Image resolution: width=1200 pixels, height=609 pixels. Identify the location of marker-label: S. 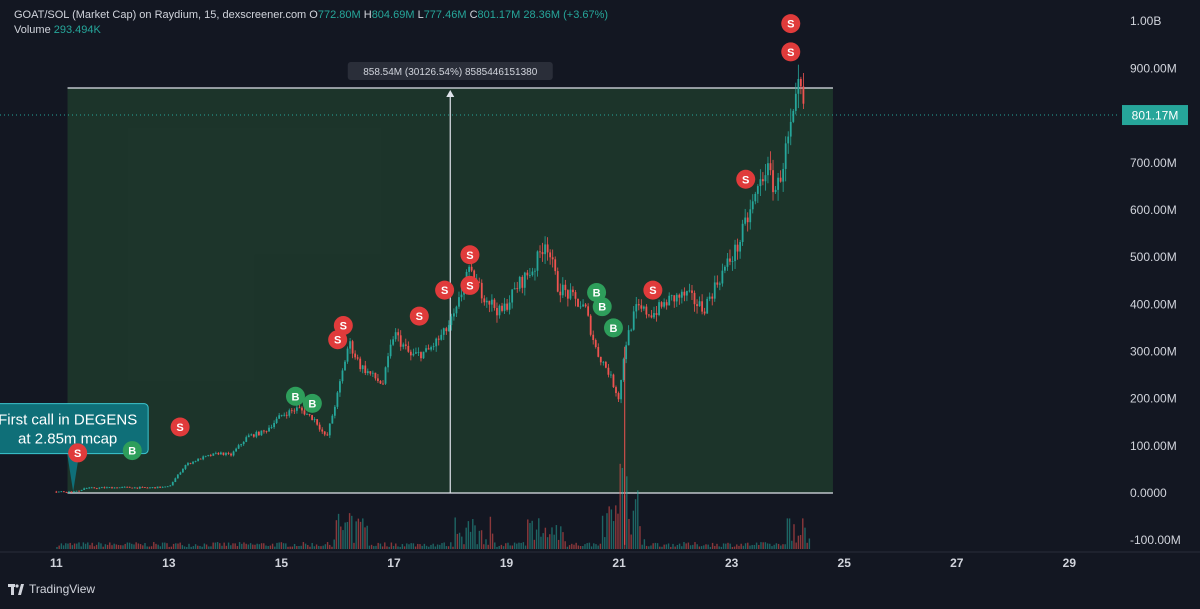
(343, 327).